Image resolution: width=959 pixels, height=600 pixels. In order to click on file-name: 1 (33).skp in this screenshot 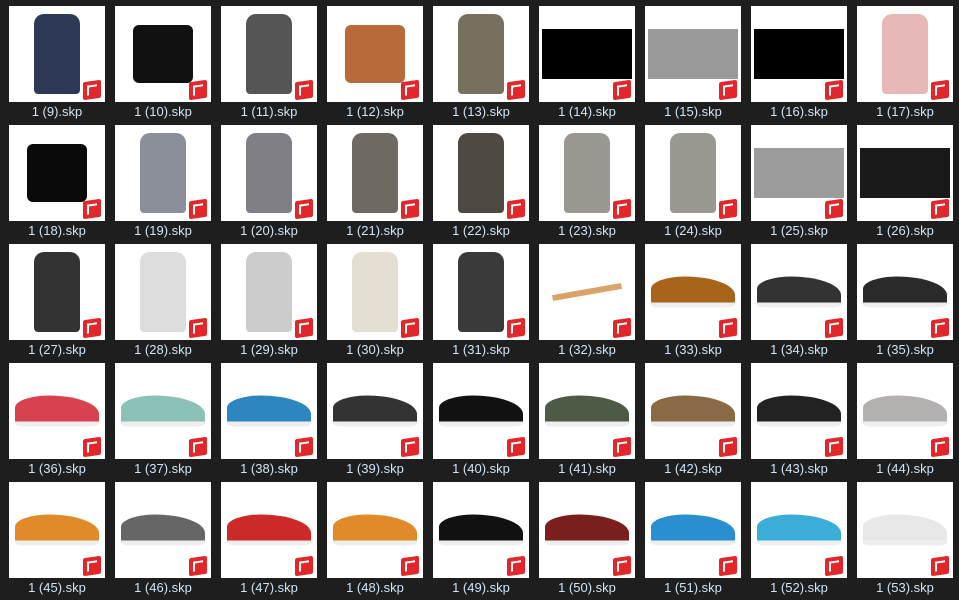, I will do `click(693, 349)`.